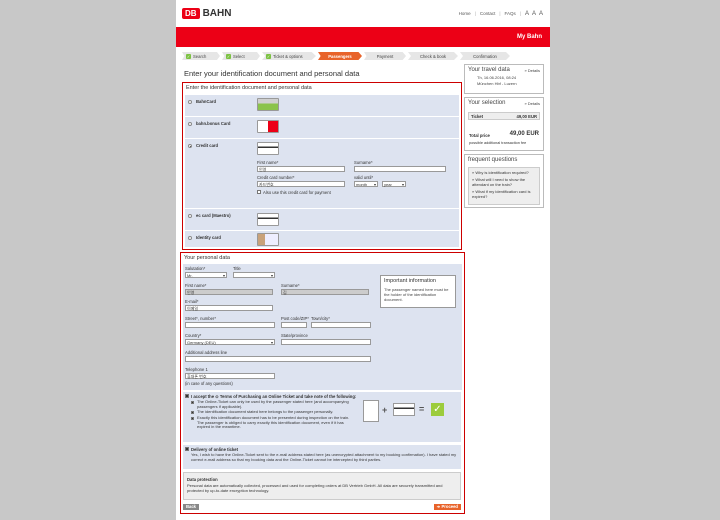  What do you see at coordinates (237, 268) in the screenshot?
I see `title-label: Title` at bounding box center [237, 268].